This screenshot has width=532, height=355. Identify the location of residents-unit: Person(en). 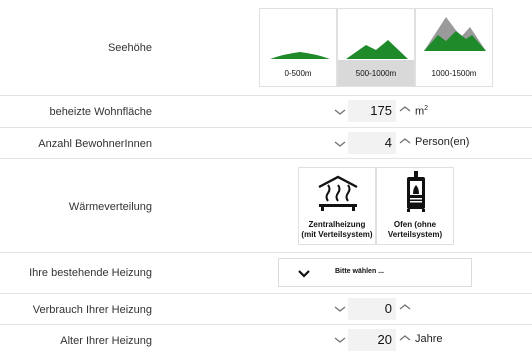
(442, 142).